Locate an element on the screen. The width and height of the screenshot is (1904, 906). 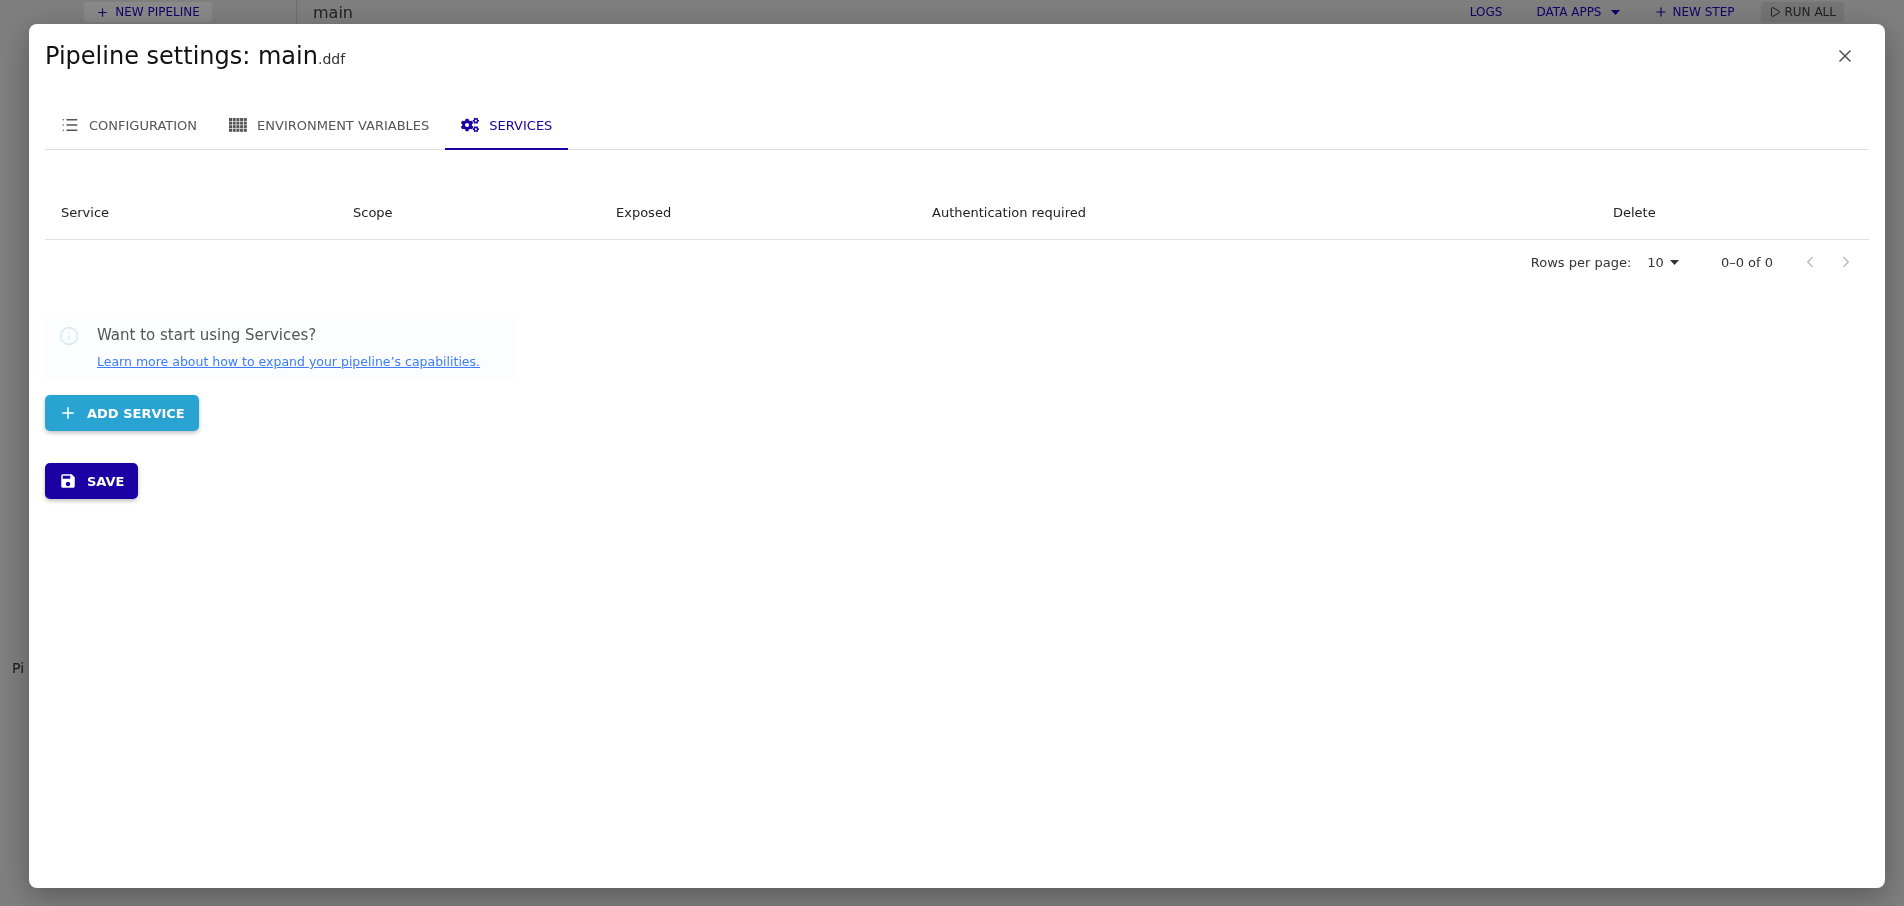
new-pipeline-button: NEW PIPELINE is located at coordinates (148, 12).